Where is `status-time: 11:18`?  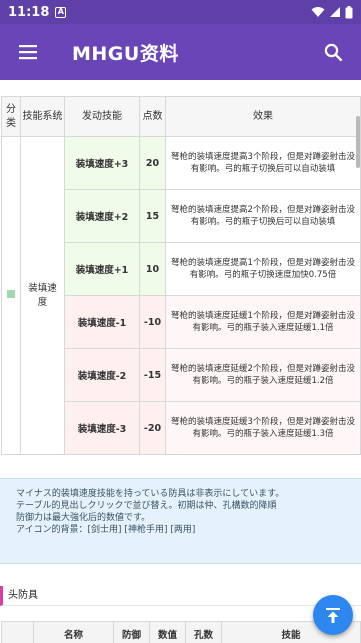
status-time: 11:18 is located at coordinates (29, 12).